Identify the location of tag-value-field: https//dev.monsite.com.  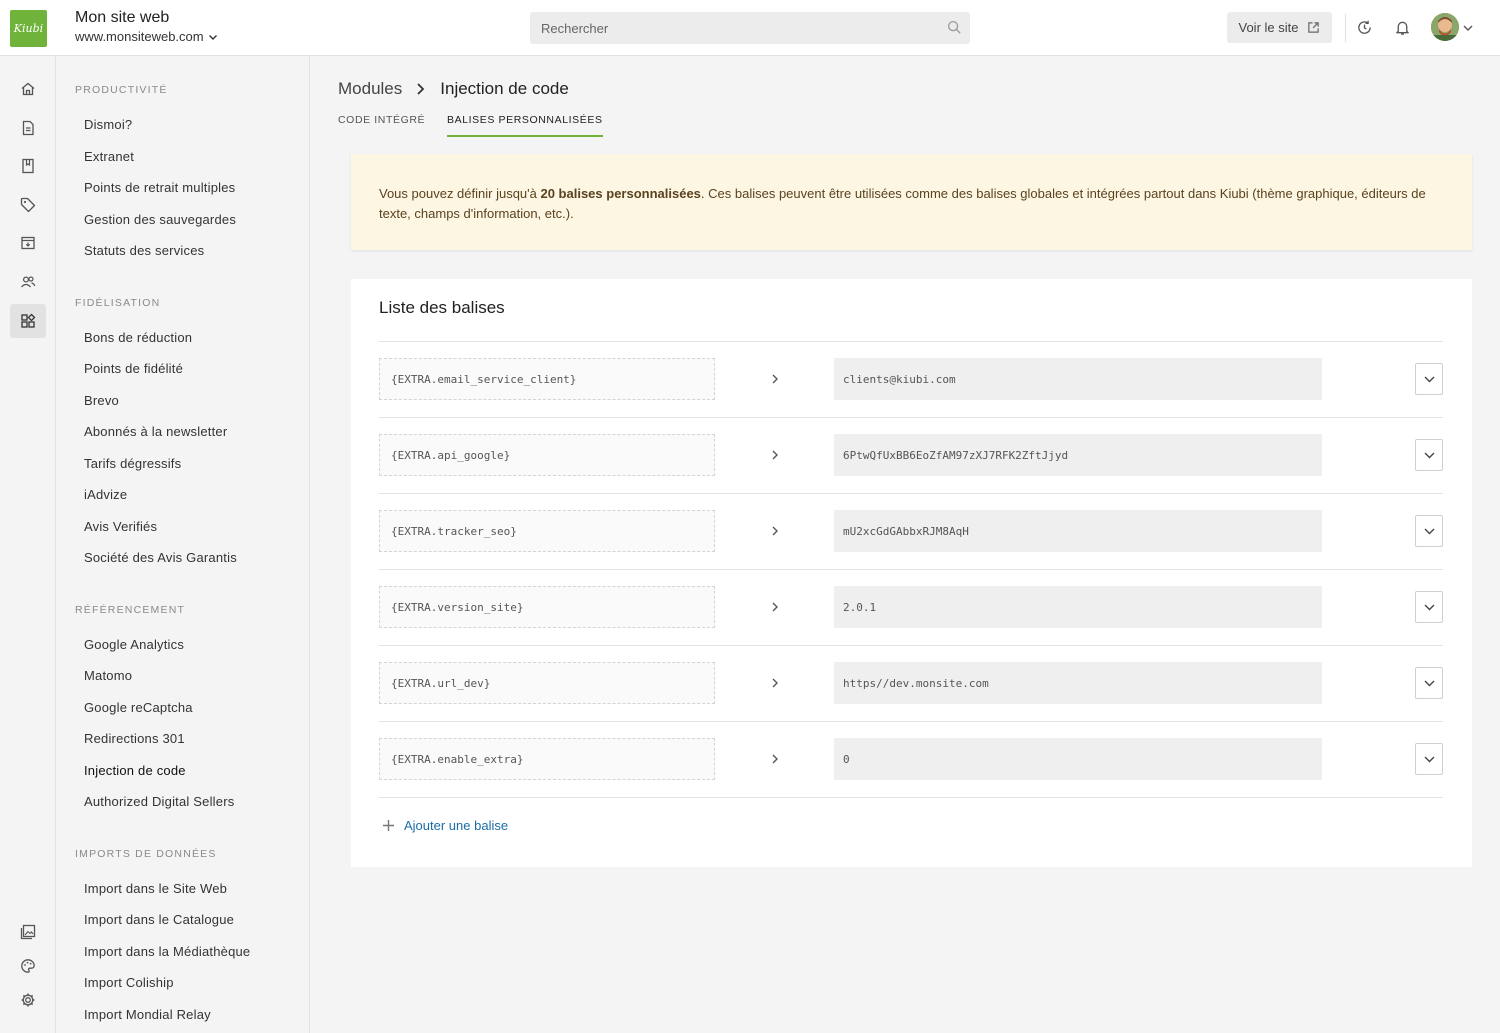
(1078, 683).